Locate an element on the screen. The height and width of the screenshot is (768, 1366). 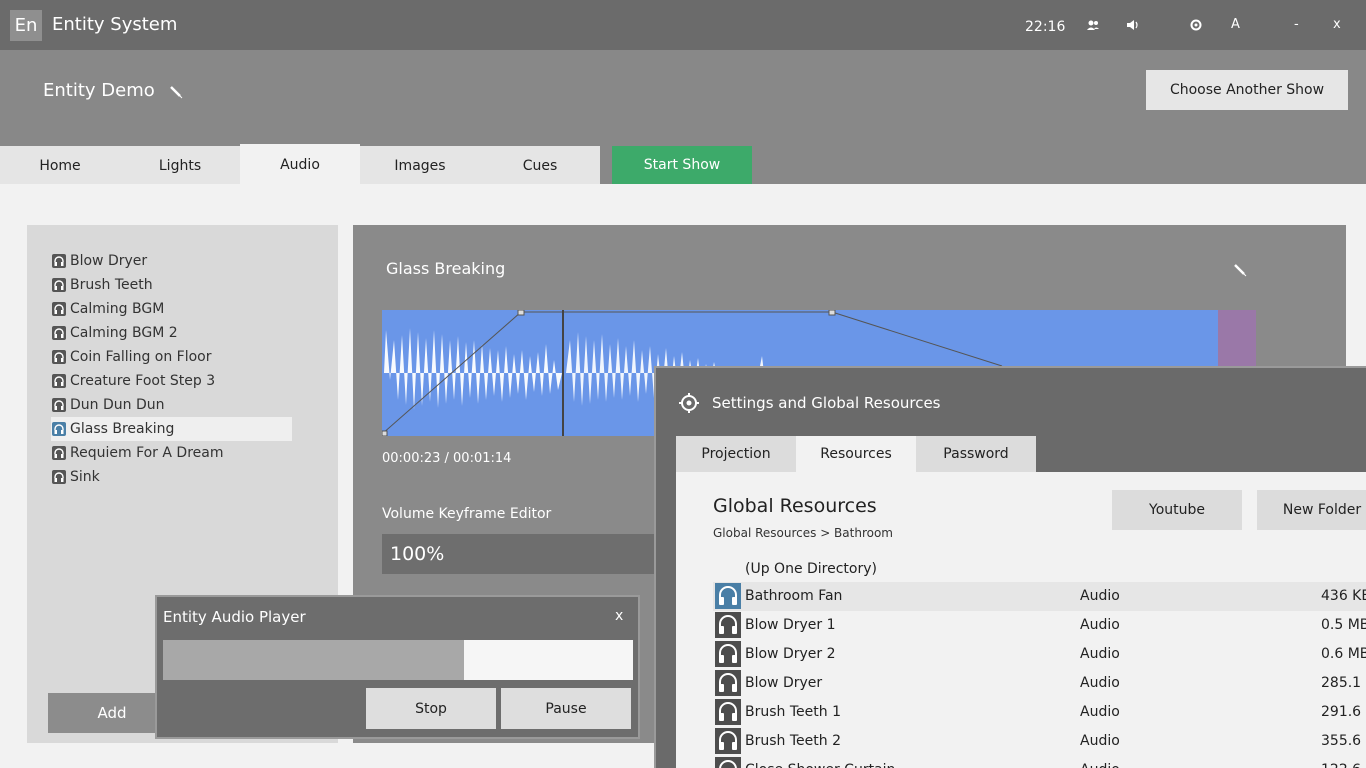
title-bar: En Entity System 22:16 A - x is located at coordinates (683, 25).